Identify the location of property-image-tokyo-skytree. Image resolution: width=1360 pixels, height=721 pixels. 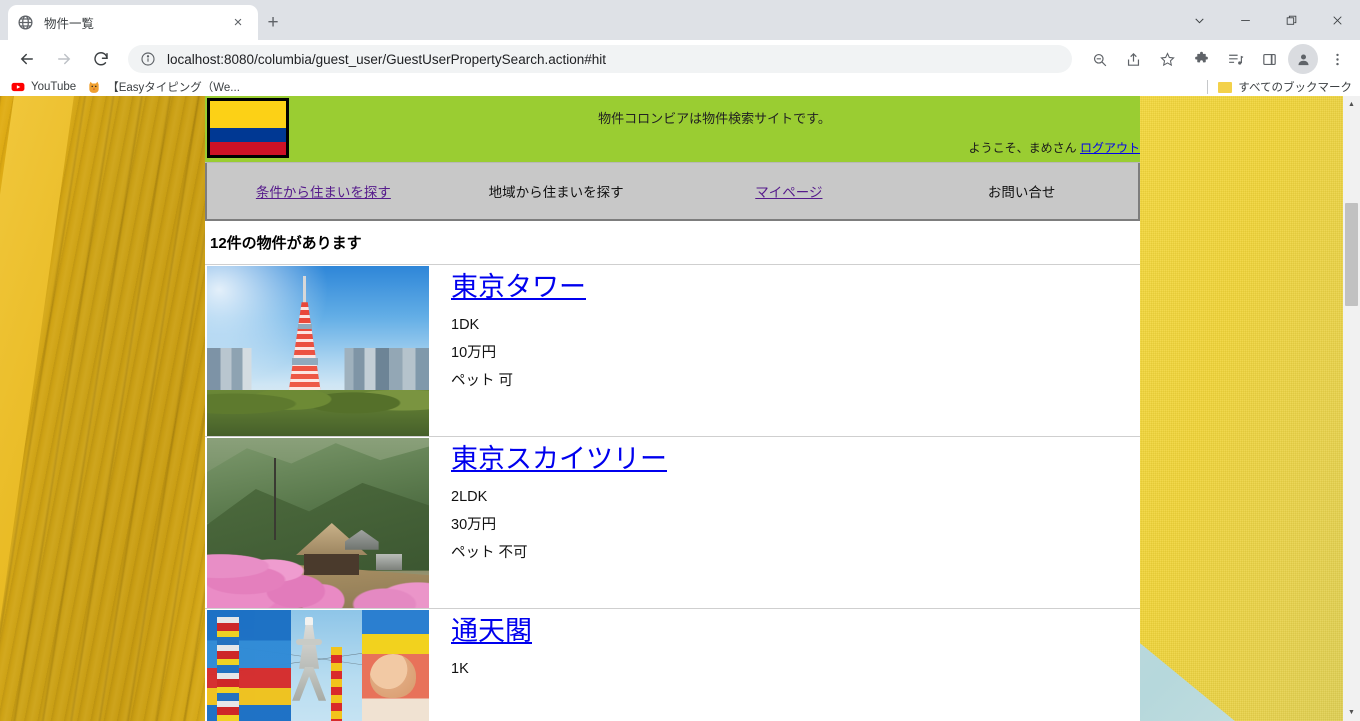
(318, 523).